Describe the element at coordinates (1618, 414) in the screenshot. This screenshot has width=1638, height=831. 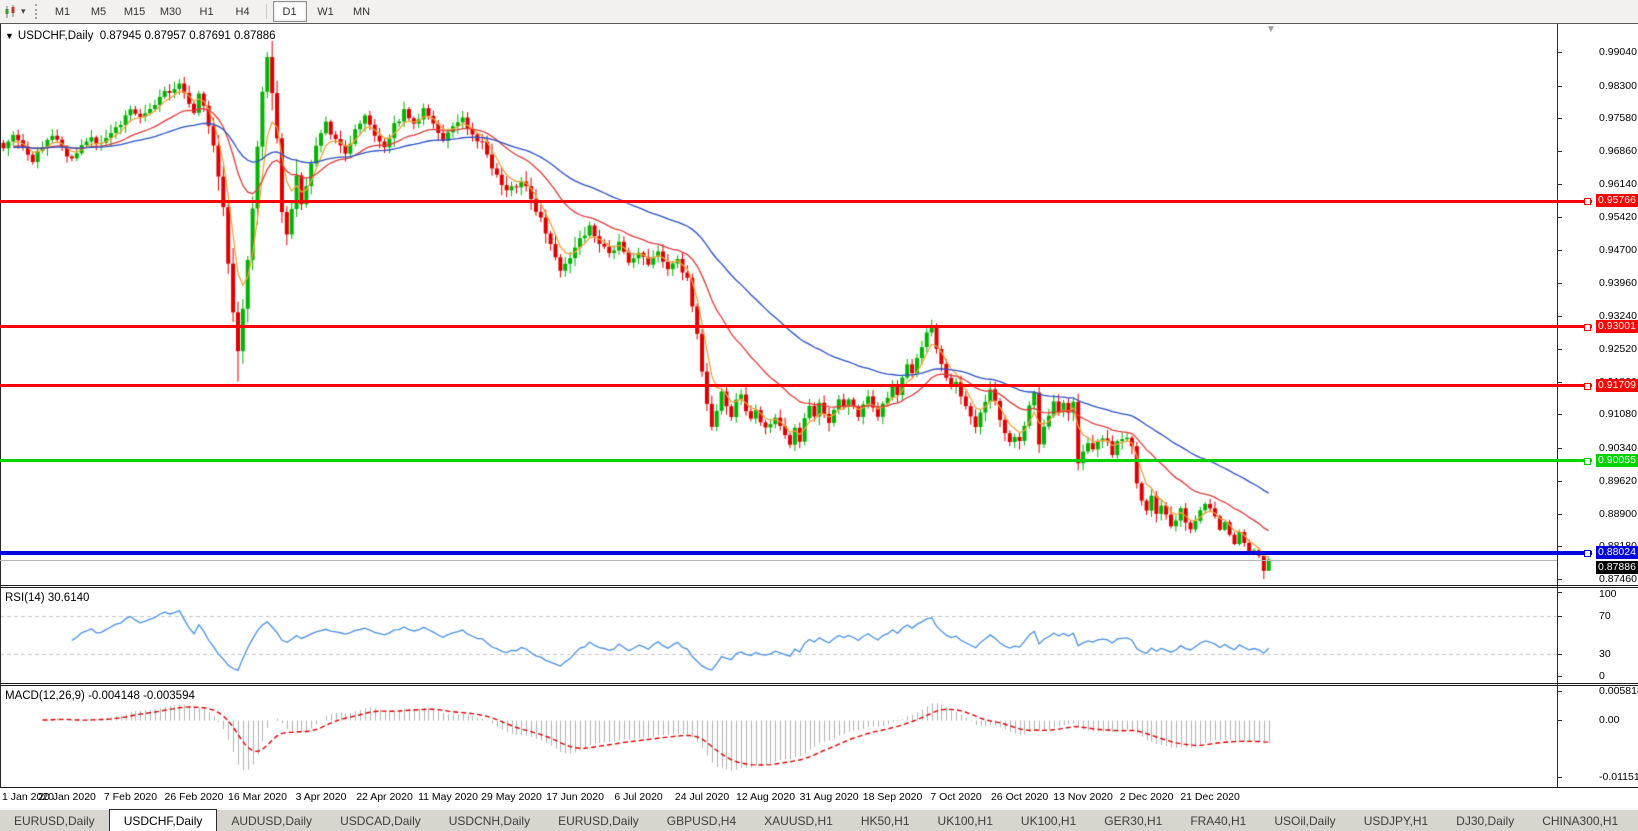
I see `price-tick-label: 0.91080` at that location.